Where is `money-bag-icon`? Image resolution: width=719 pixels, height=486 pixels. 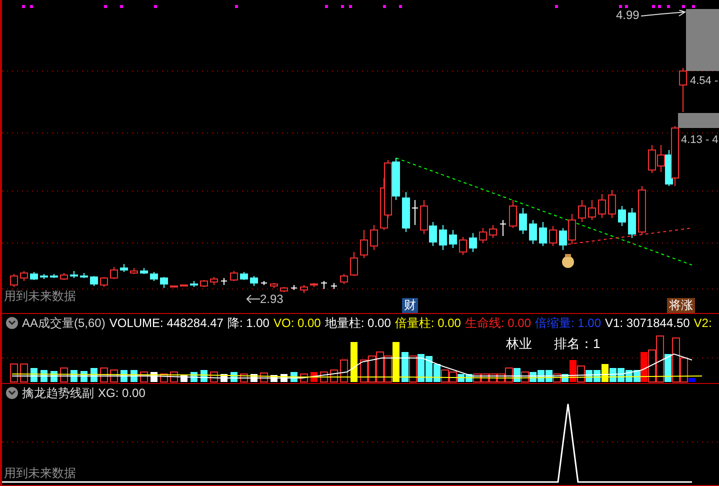
money-bag-icon is located at coordinates (568, 261).